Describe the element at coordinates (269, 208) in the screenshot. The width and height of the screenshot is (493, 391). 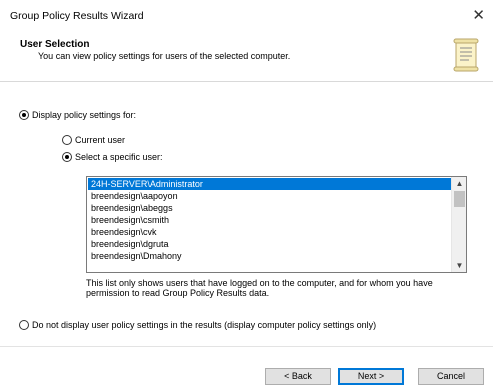
I see `list-item: breendesign\abeggs` at that location.